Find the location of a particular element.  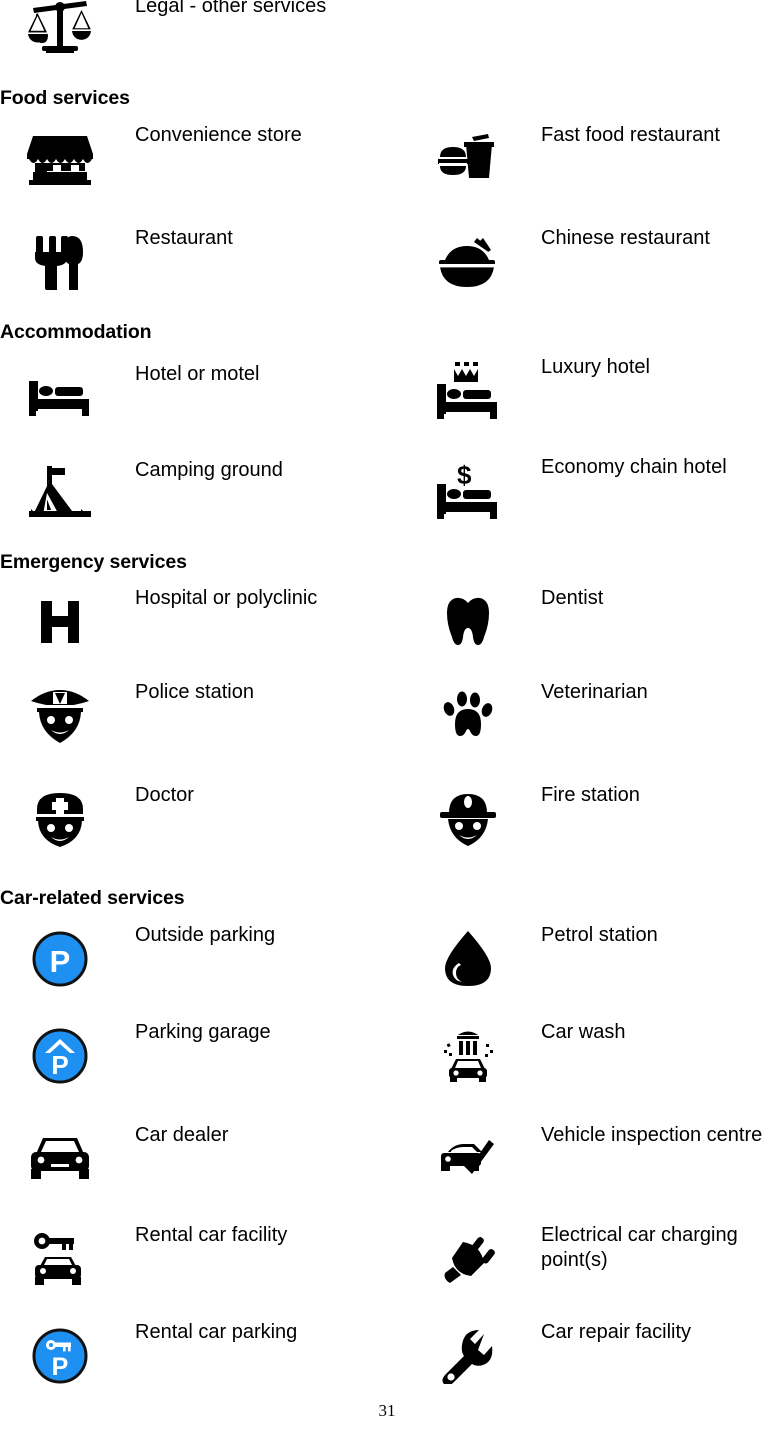

list-item-label: Chinese restaurant is located at coordinates (625, 238).